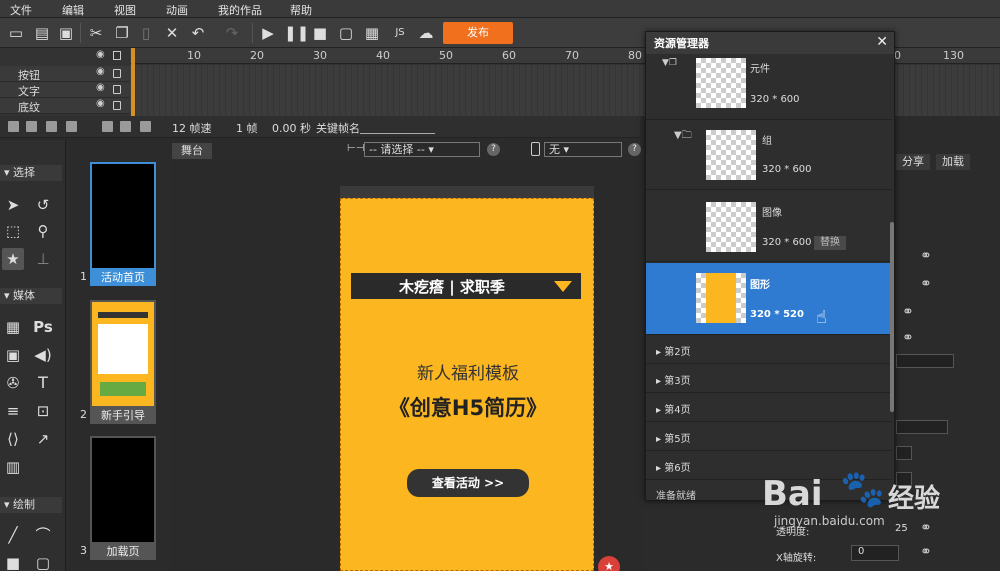  I want to click on menu-edit: 编辑, so click(73, 10).